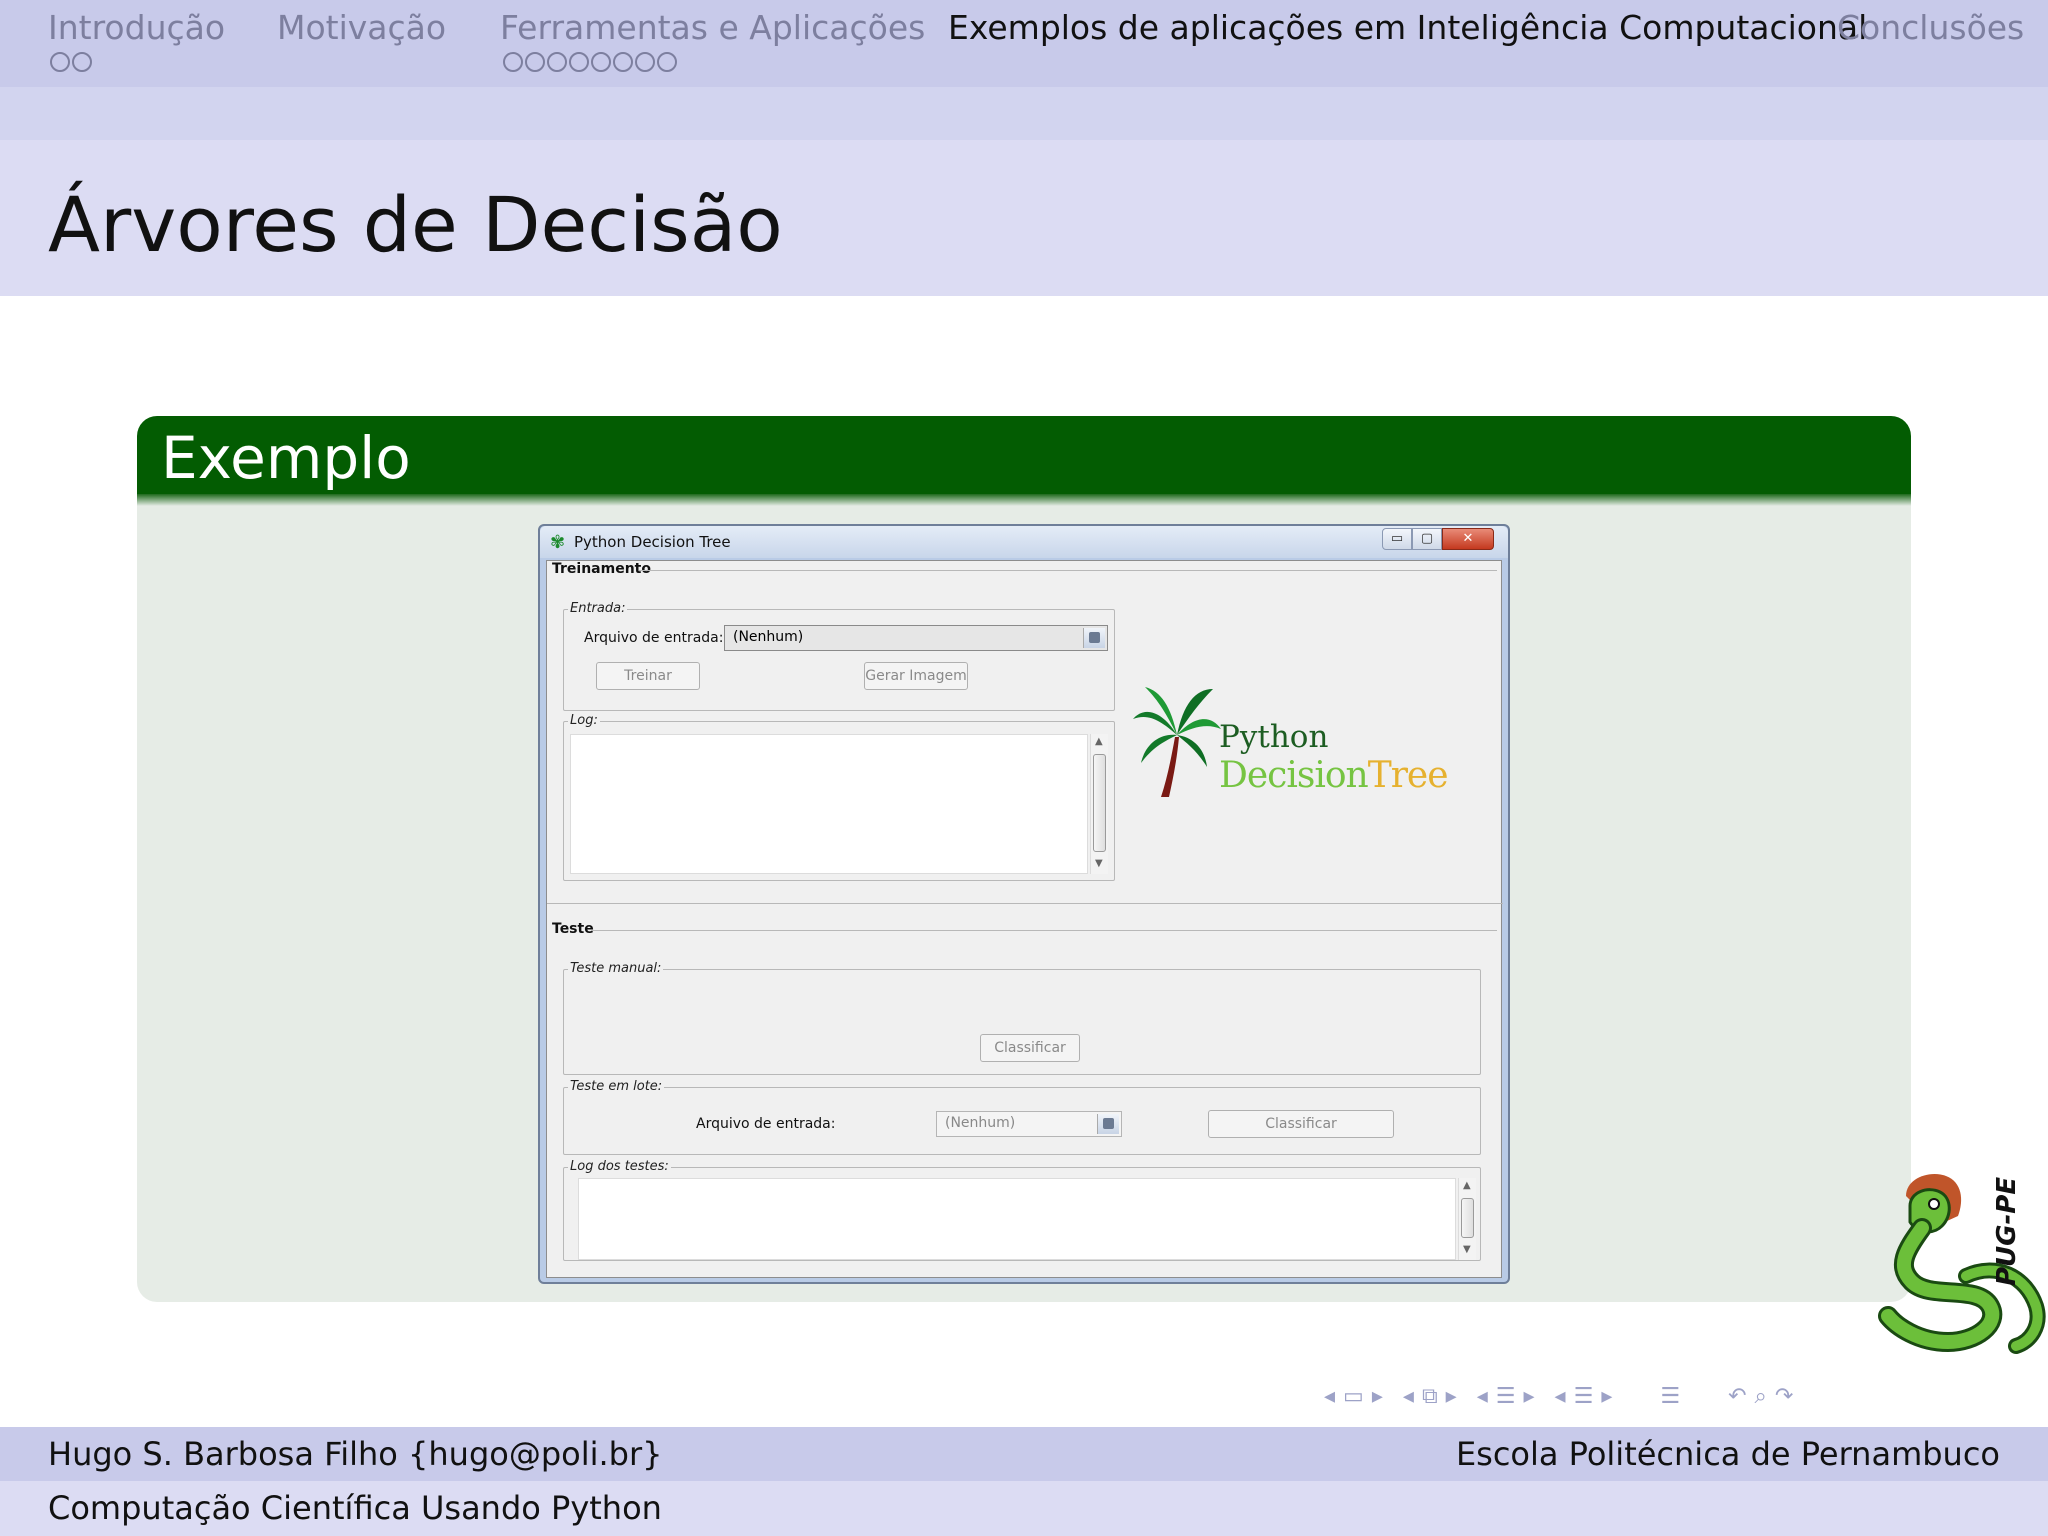 The width and height of the screenshot is (2048, 1536). What do you see at coordinates (1024, 1508) in the screenshot?
I see `footer-title-bar: Computação Científica Usando Python` at bounding box center [1024, 1508].